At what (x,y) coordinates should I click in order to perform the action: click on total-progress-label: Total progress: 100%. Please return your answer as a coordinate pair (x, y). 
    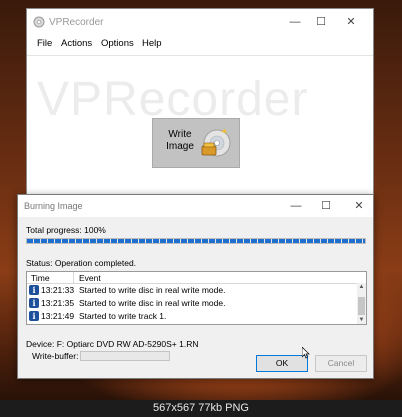
    Looking at the image, I should click on (66, 230).